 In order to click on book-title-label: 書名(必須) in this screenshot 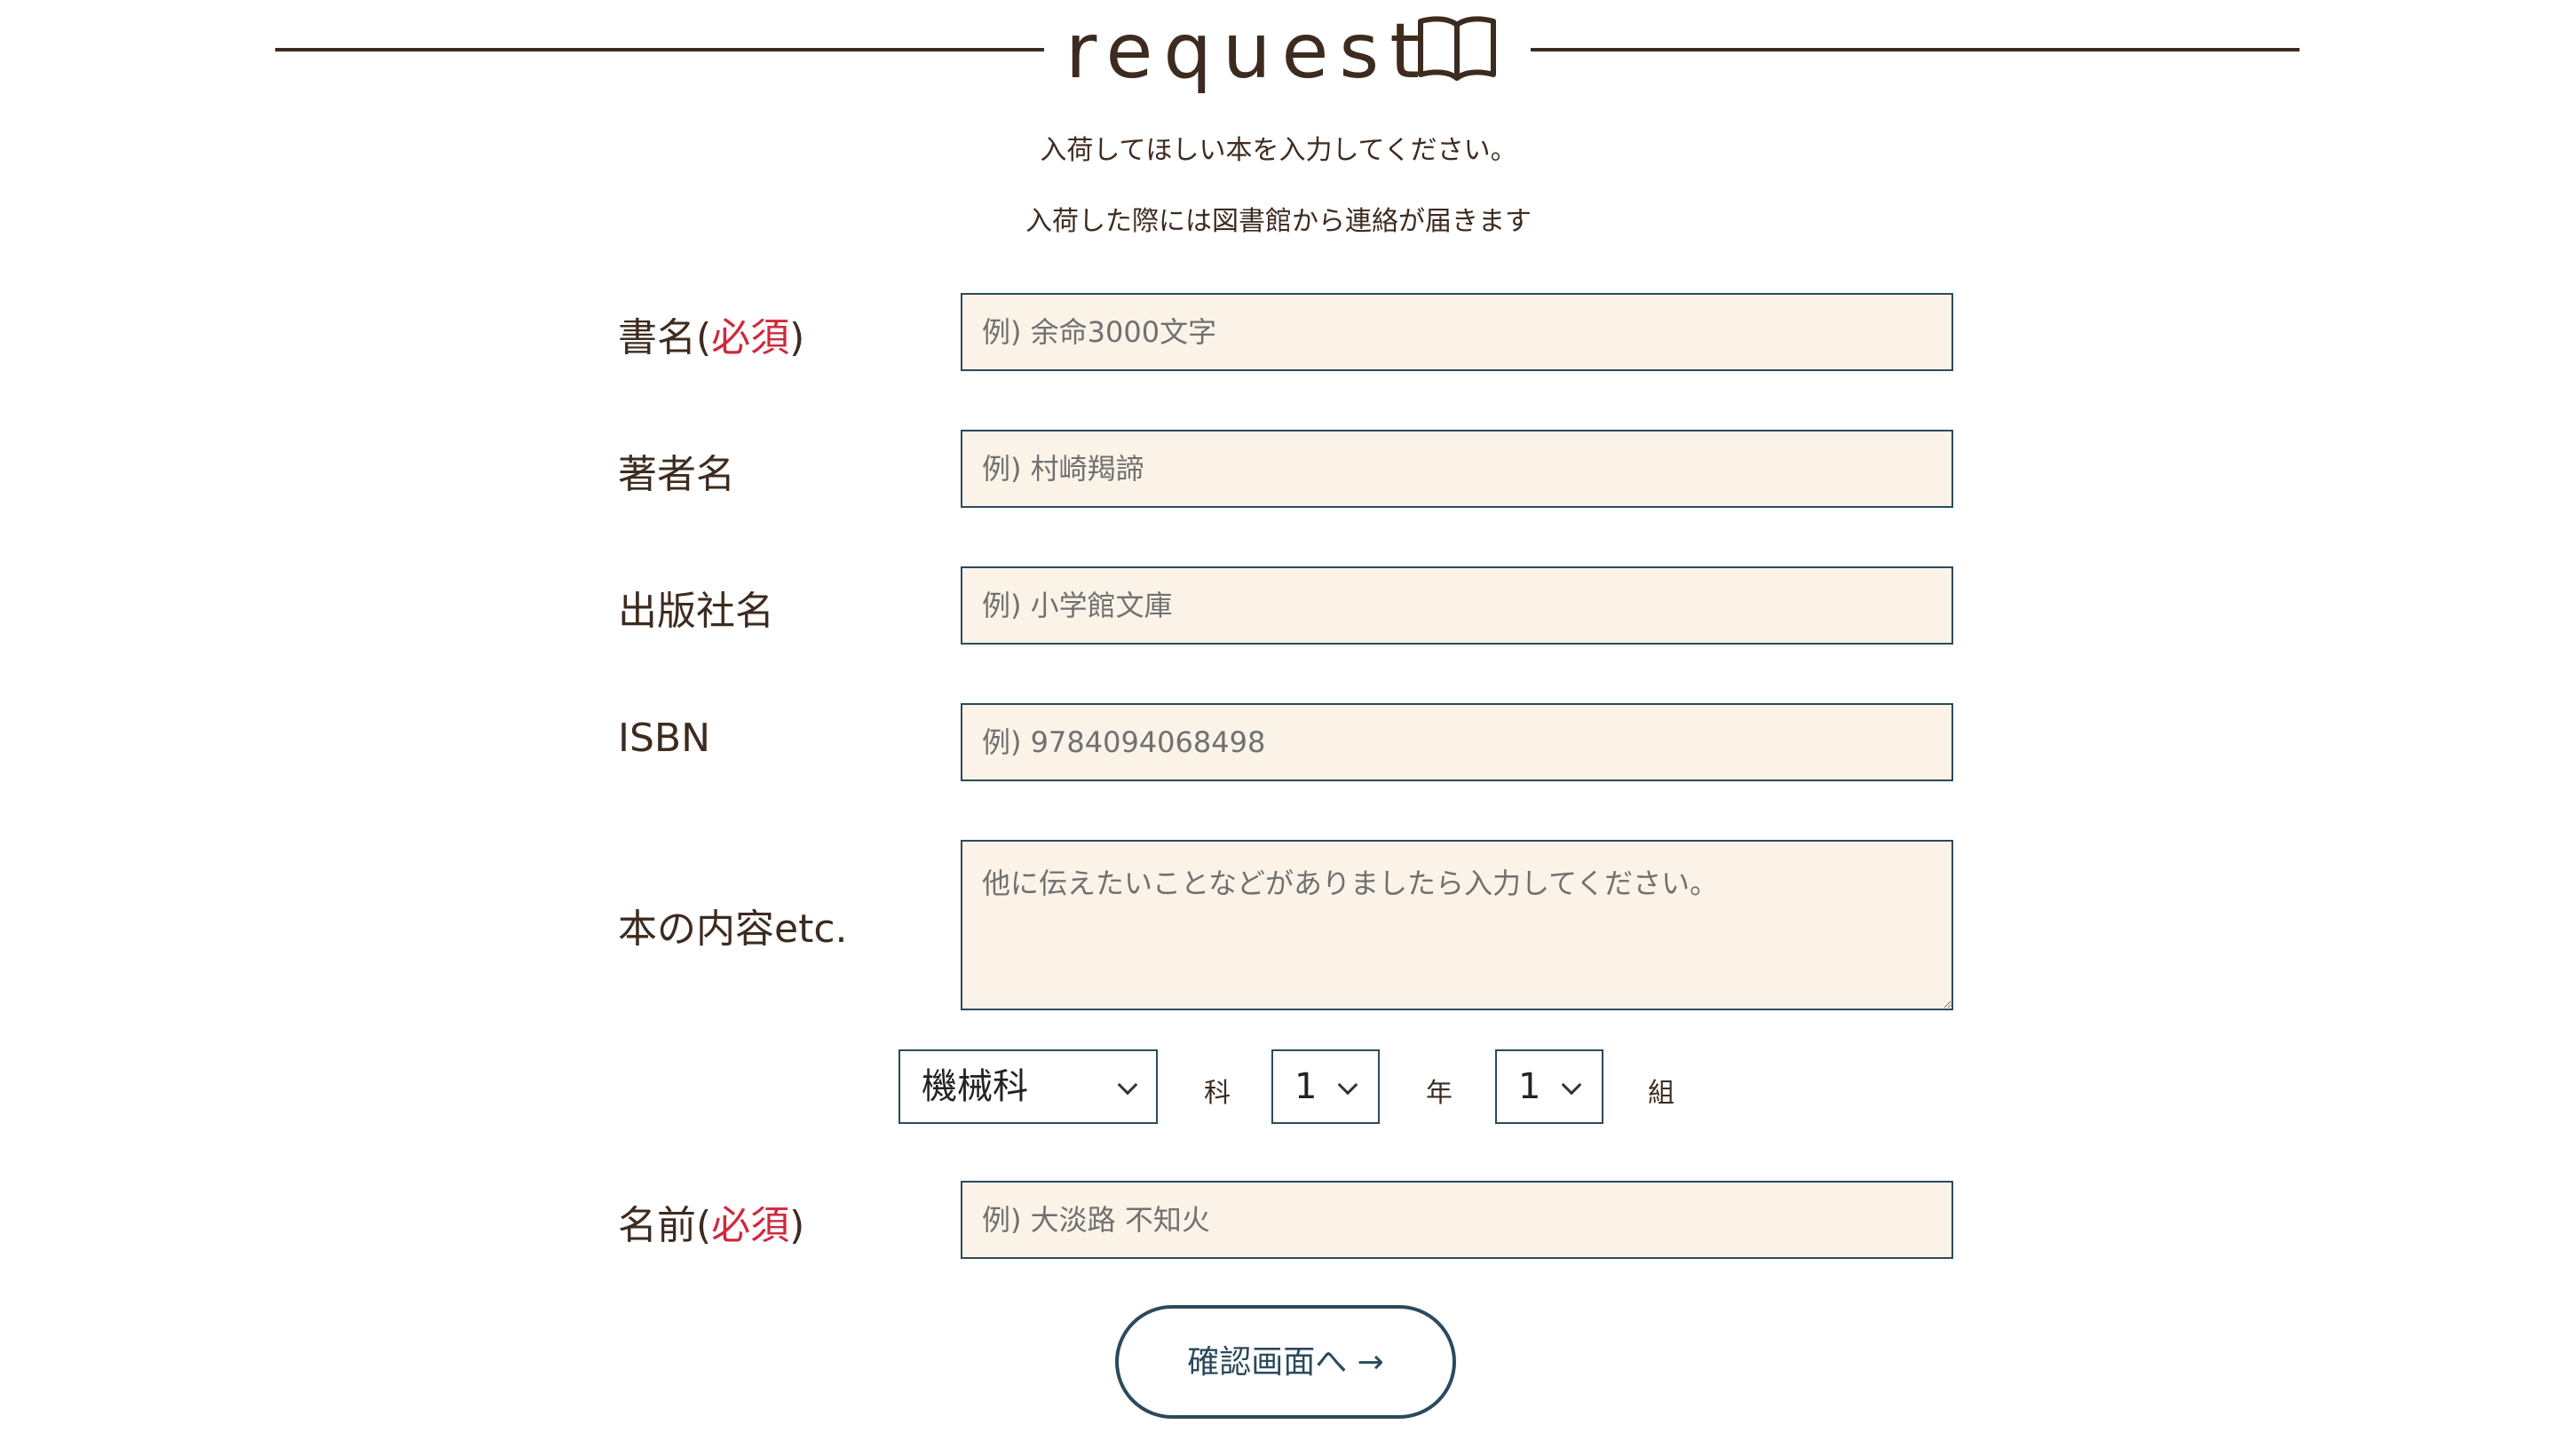, I will do `click(711, 333)`.